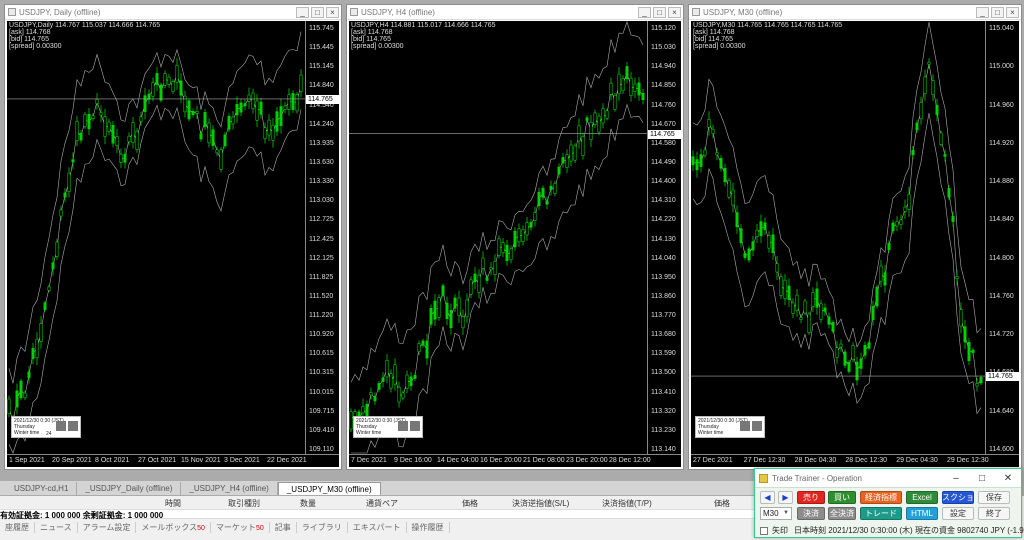 The height and width of the screenshot is (540, 1024). What do you see at coordinates (321, 392) in the screenshot?
I see `price-tick-label: 110.015` at bounding box center [321, 392].